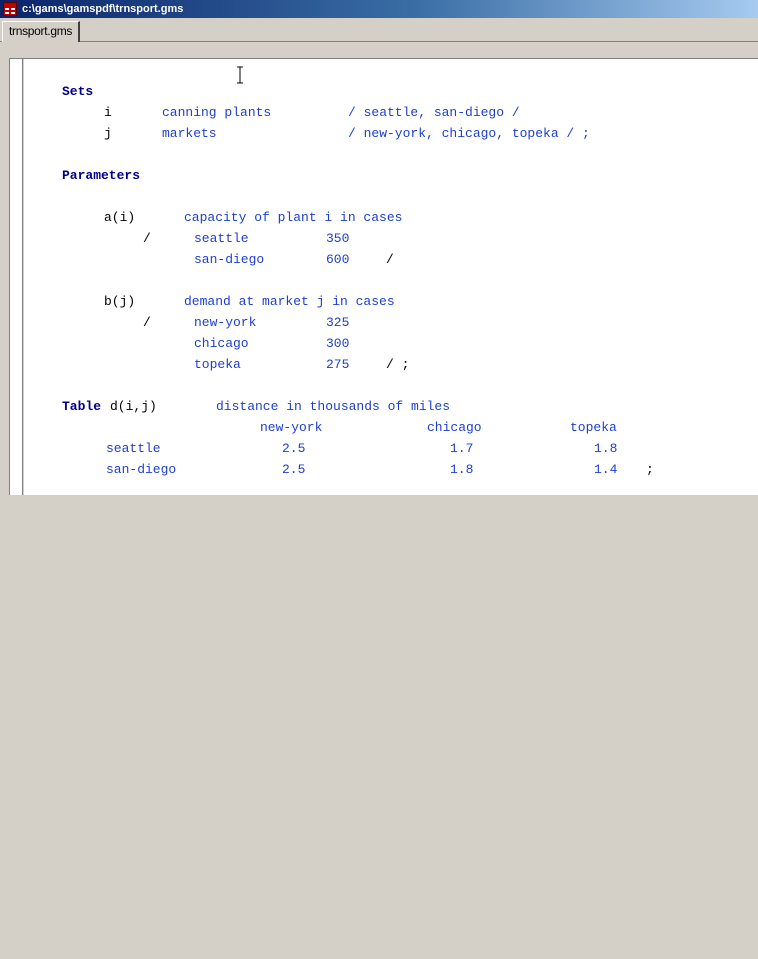 Image resolution: width=758 pixels, height=959 pixels. What do you see at coordinates (338, 343) in the screenshot?
I see `param-b-value-chicago: 300` at bounding box center [338, 343].